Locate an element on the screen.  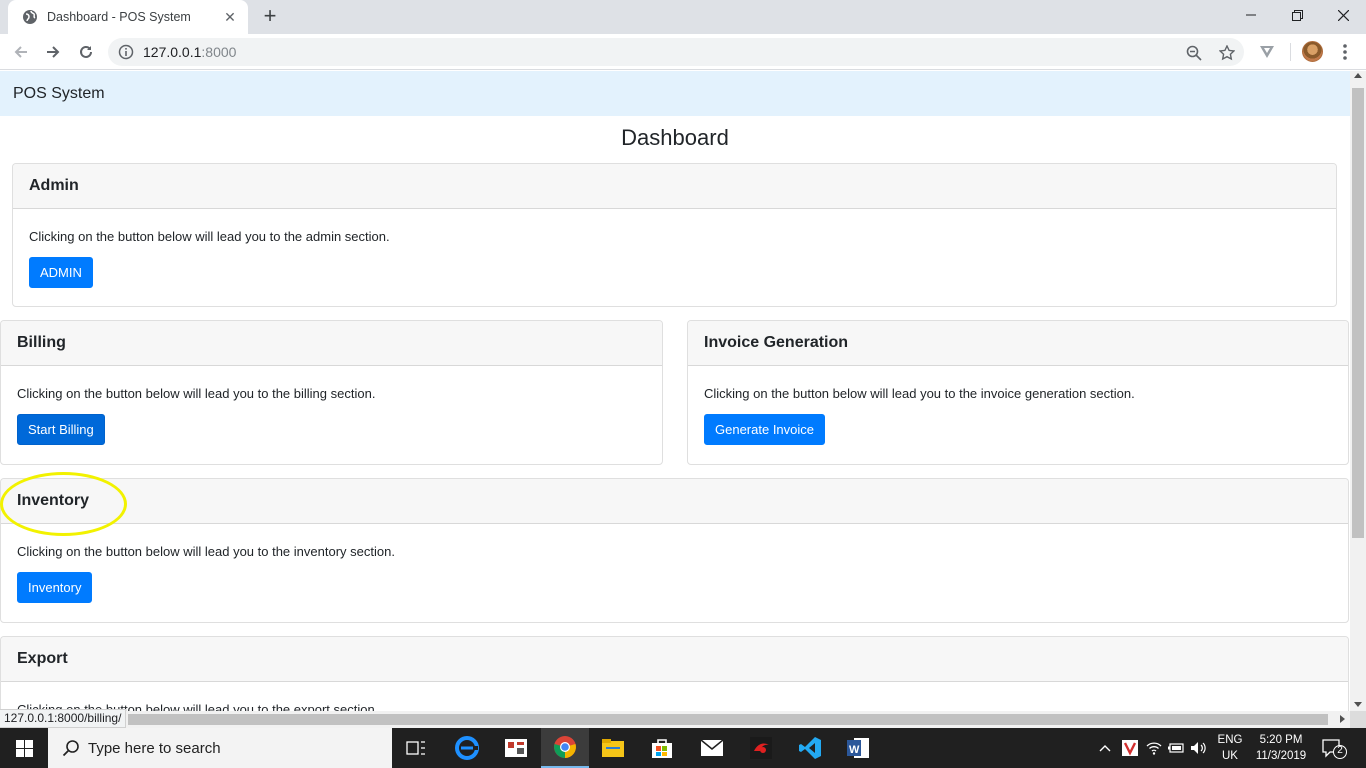
word-icon: W is located at coordinates (858, 748).